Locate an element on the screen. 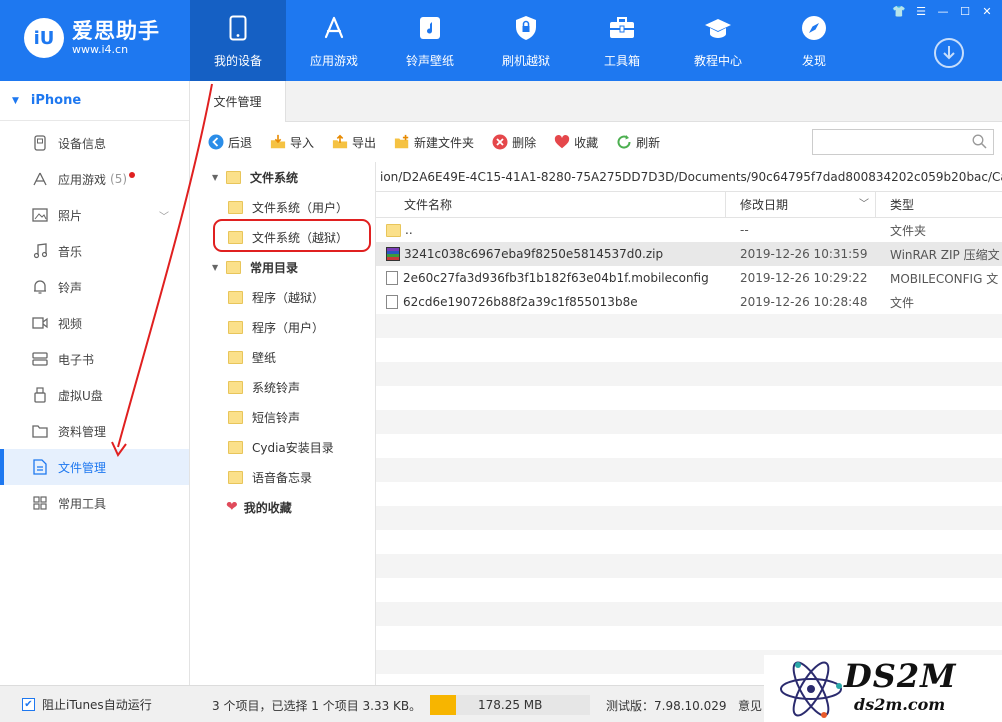 This screenshot has width=1002, height=722. nav-tutorials: 教程中心 is located at coordinates (718, 40).